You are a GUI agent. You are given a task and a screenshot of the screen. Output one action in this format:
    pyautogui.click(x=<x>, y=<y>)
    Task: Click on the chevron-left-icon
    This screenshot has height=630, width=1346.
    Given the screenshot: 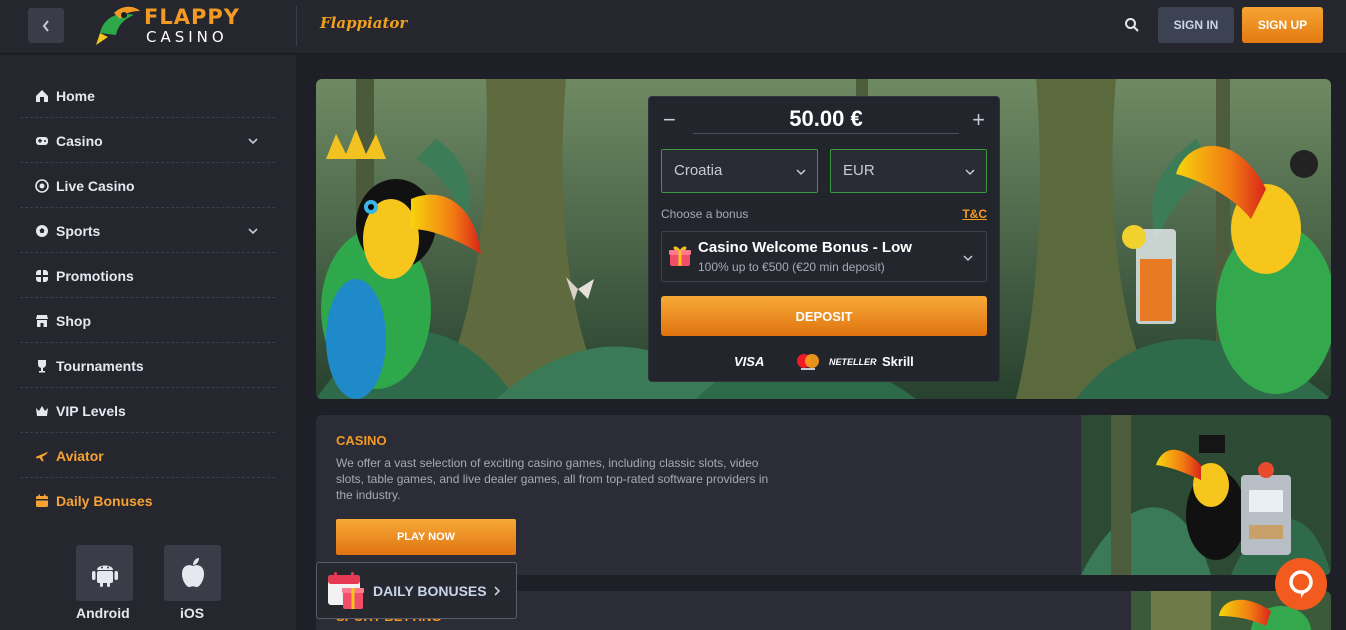 What is the action you would take?
    pyautogui.click(x=45, y=25)
    